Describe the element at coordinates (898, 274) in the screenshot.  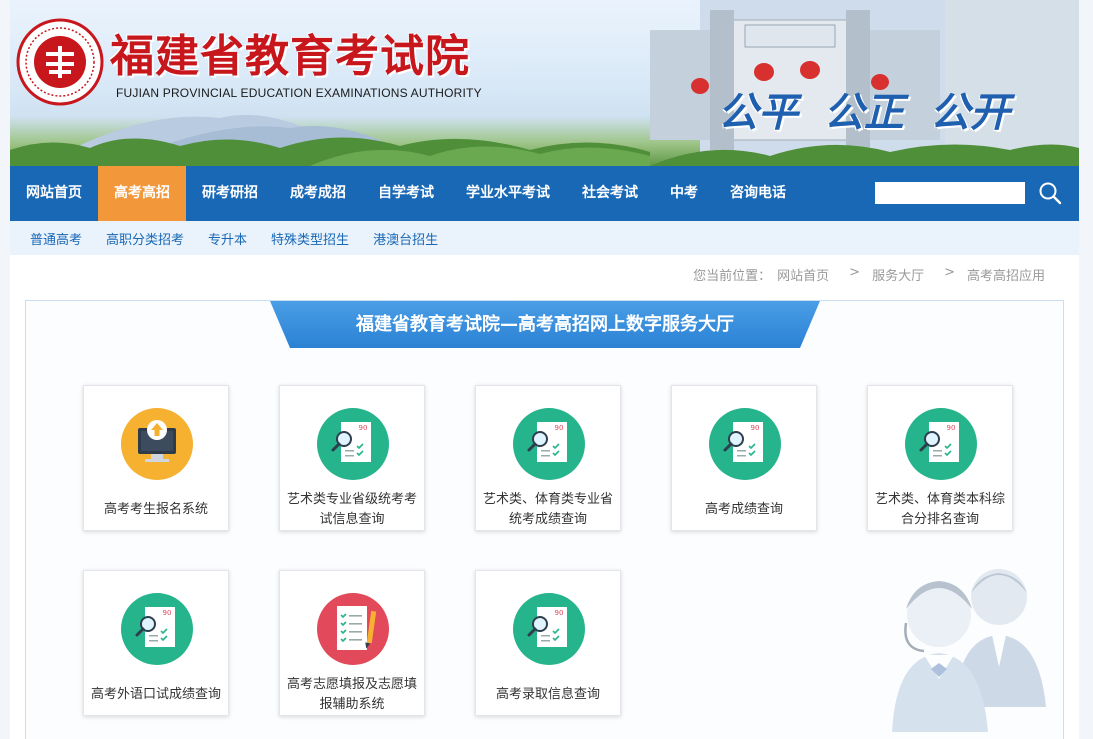
I see `breadcrumb-service-hall: 服务大厅` at that location.